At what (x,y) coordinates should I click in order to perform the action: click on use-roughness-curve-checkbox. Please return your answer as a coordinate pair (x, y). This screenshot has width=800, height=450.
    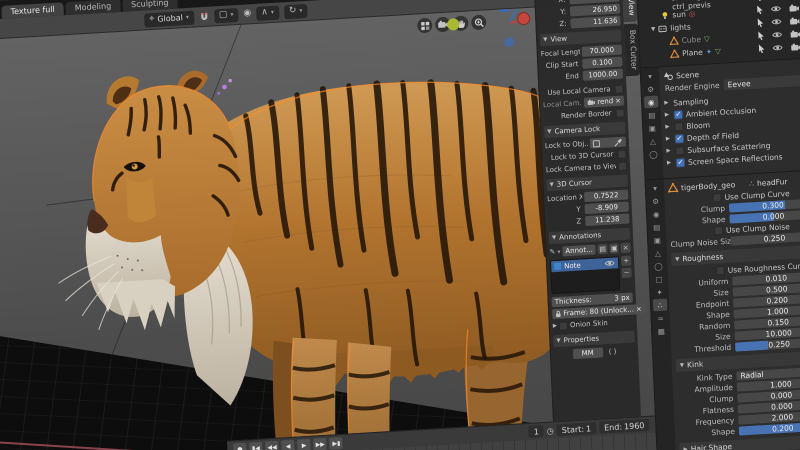
    Looking at the image, I should click on (720, 271).